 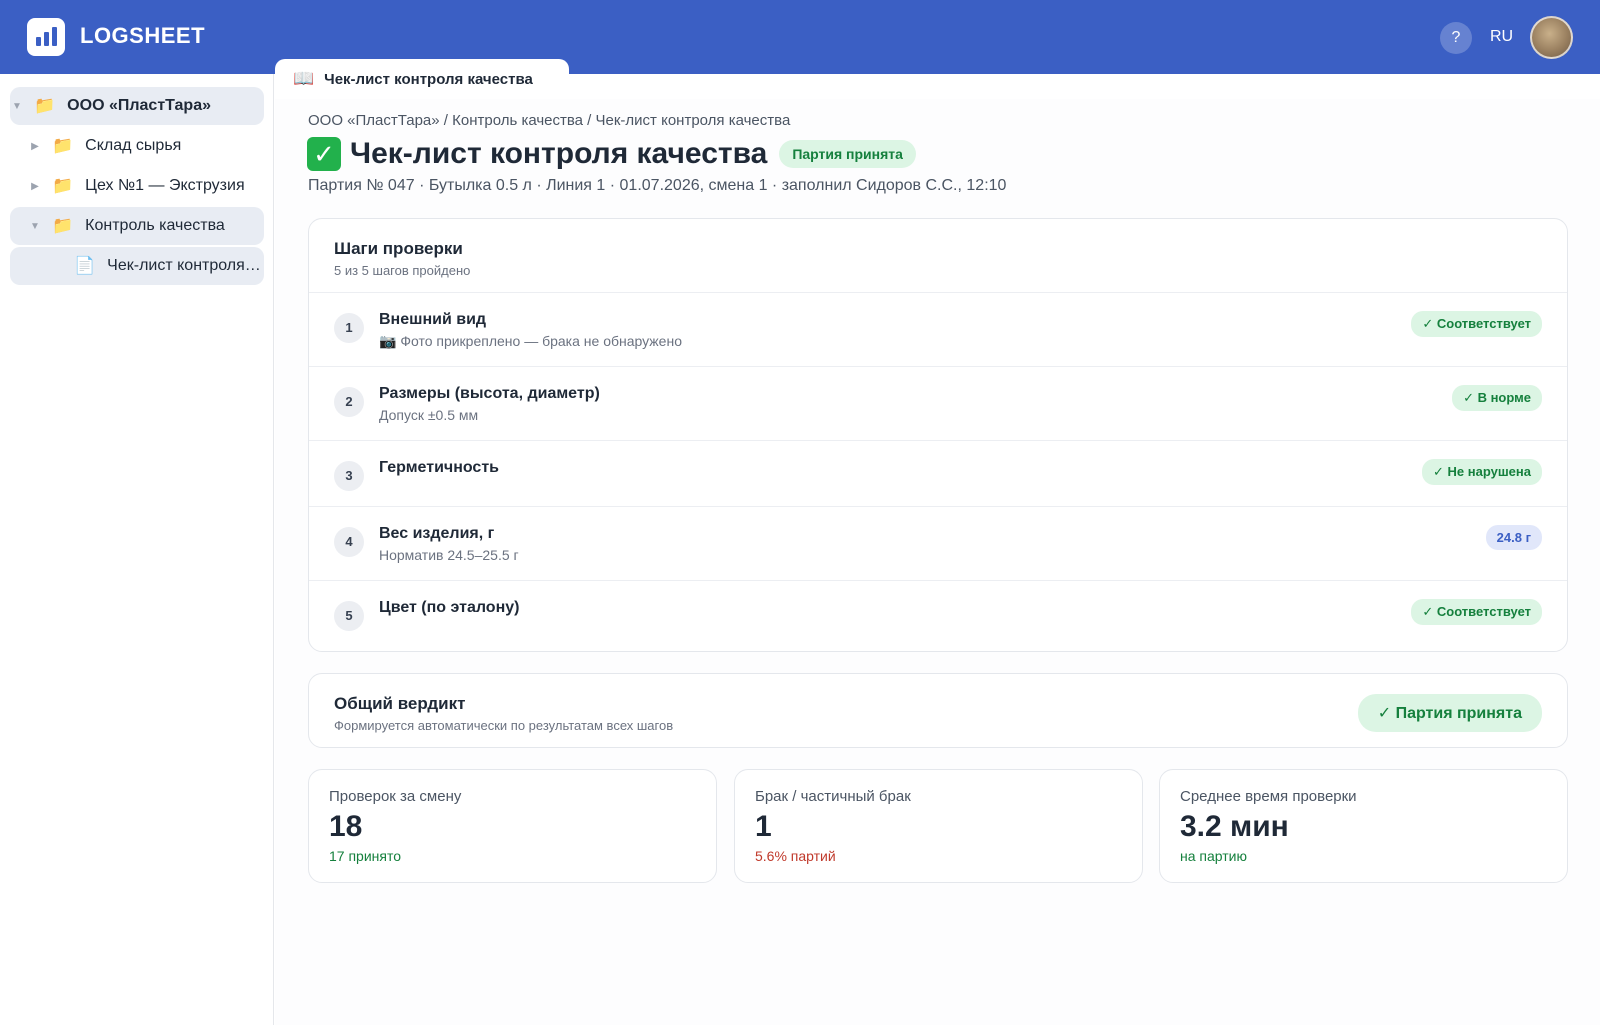 I want to click on tab-checklist: 📖 Чек-лист контроля качества, so click(x=422, y=79).